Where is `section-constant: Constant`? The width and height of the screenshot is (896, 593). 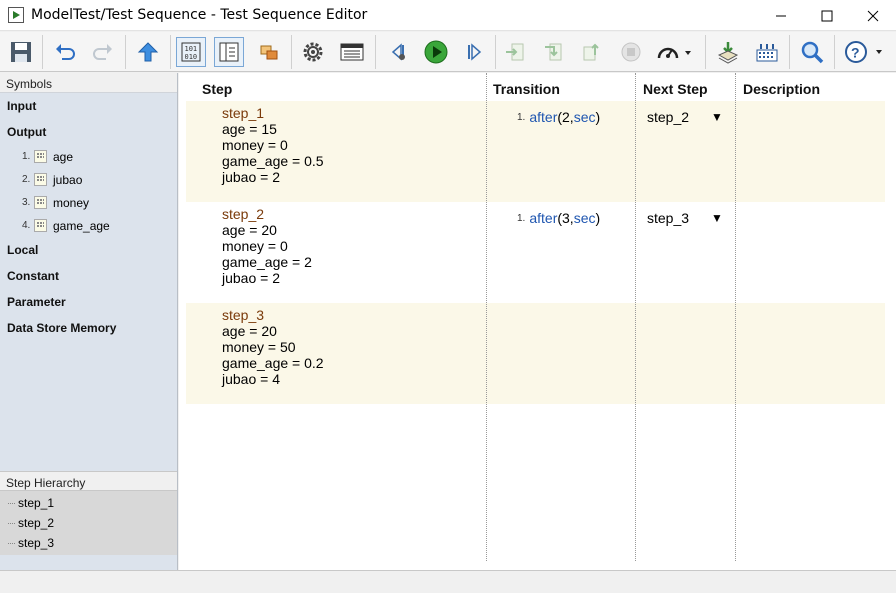
section-constant: Constant is located at coordinates (88, 276).